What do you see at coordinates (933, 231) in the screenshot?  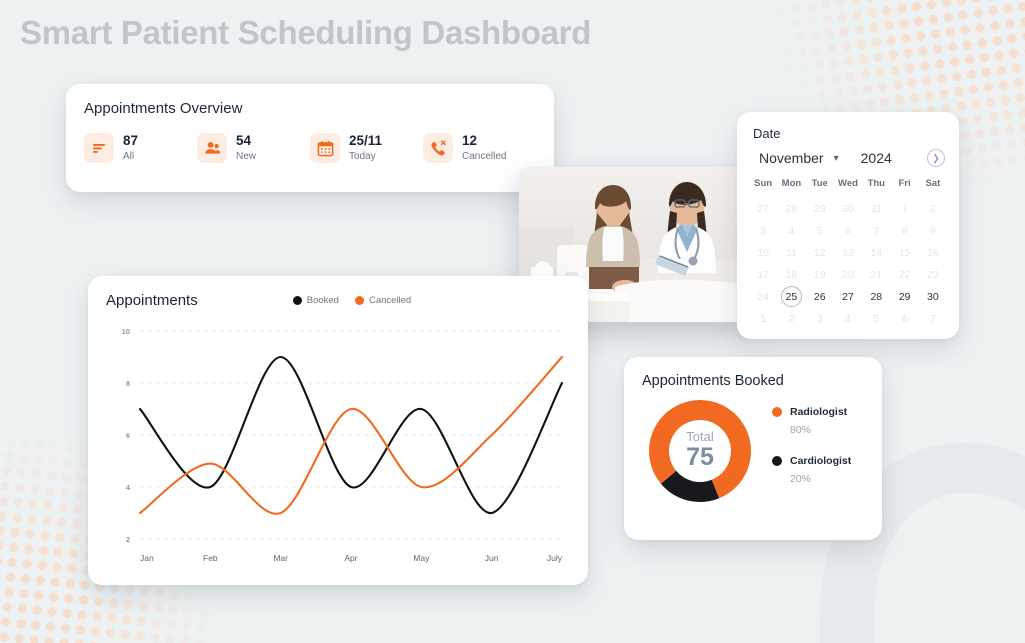 I see `calendar-day: 9` at bounding box center [933, 231].